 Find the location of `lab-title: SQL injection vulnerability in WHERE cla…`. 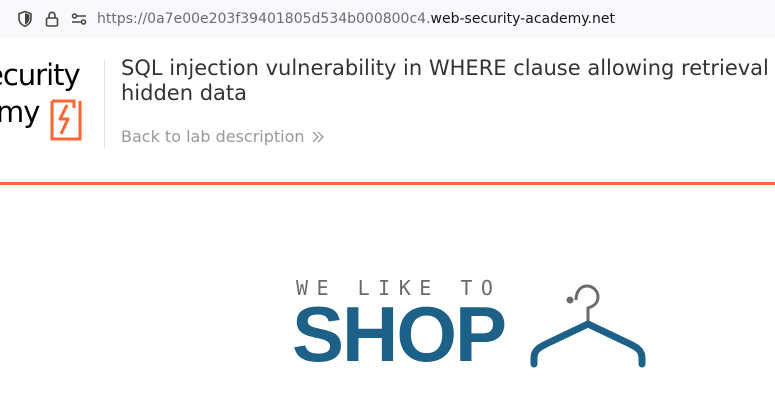

lab-title: SQL injection vulnerability in WHERE cla… is located at coordinates (448, 80).